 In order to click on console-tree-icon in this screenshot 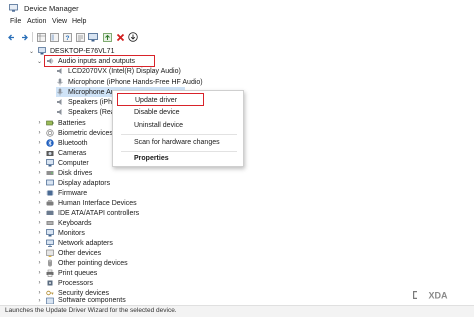, I will do `click(54, 37)`.